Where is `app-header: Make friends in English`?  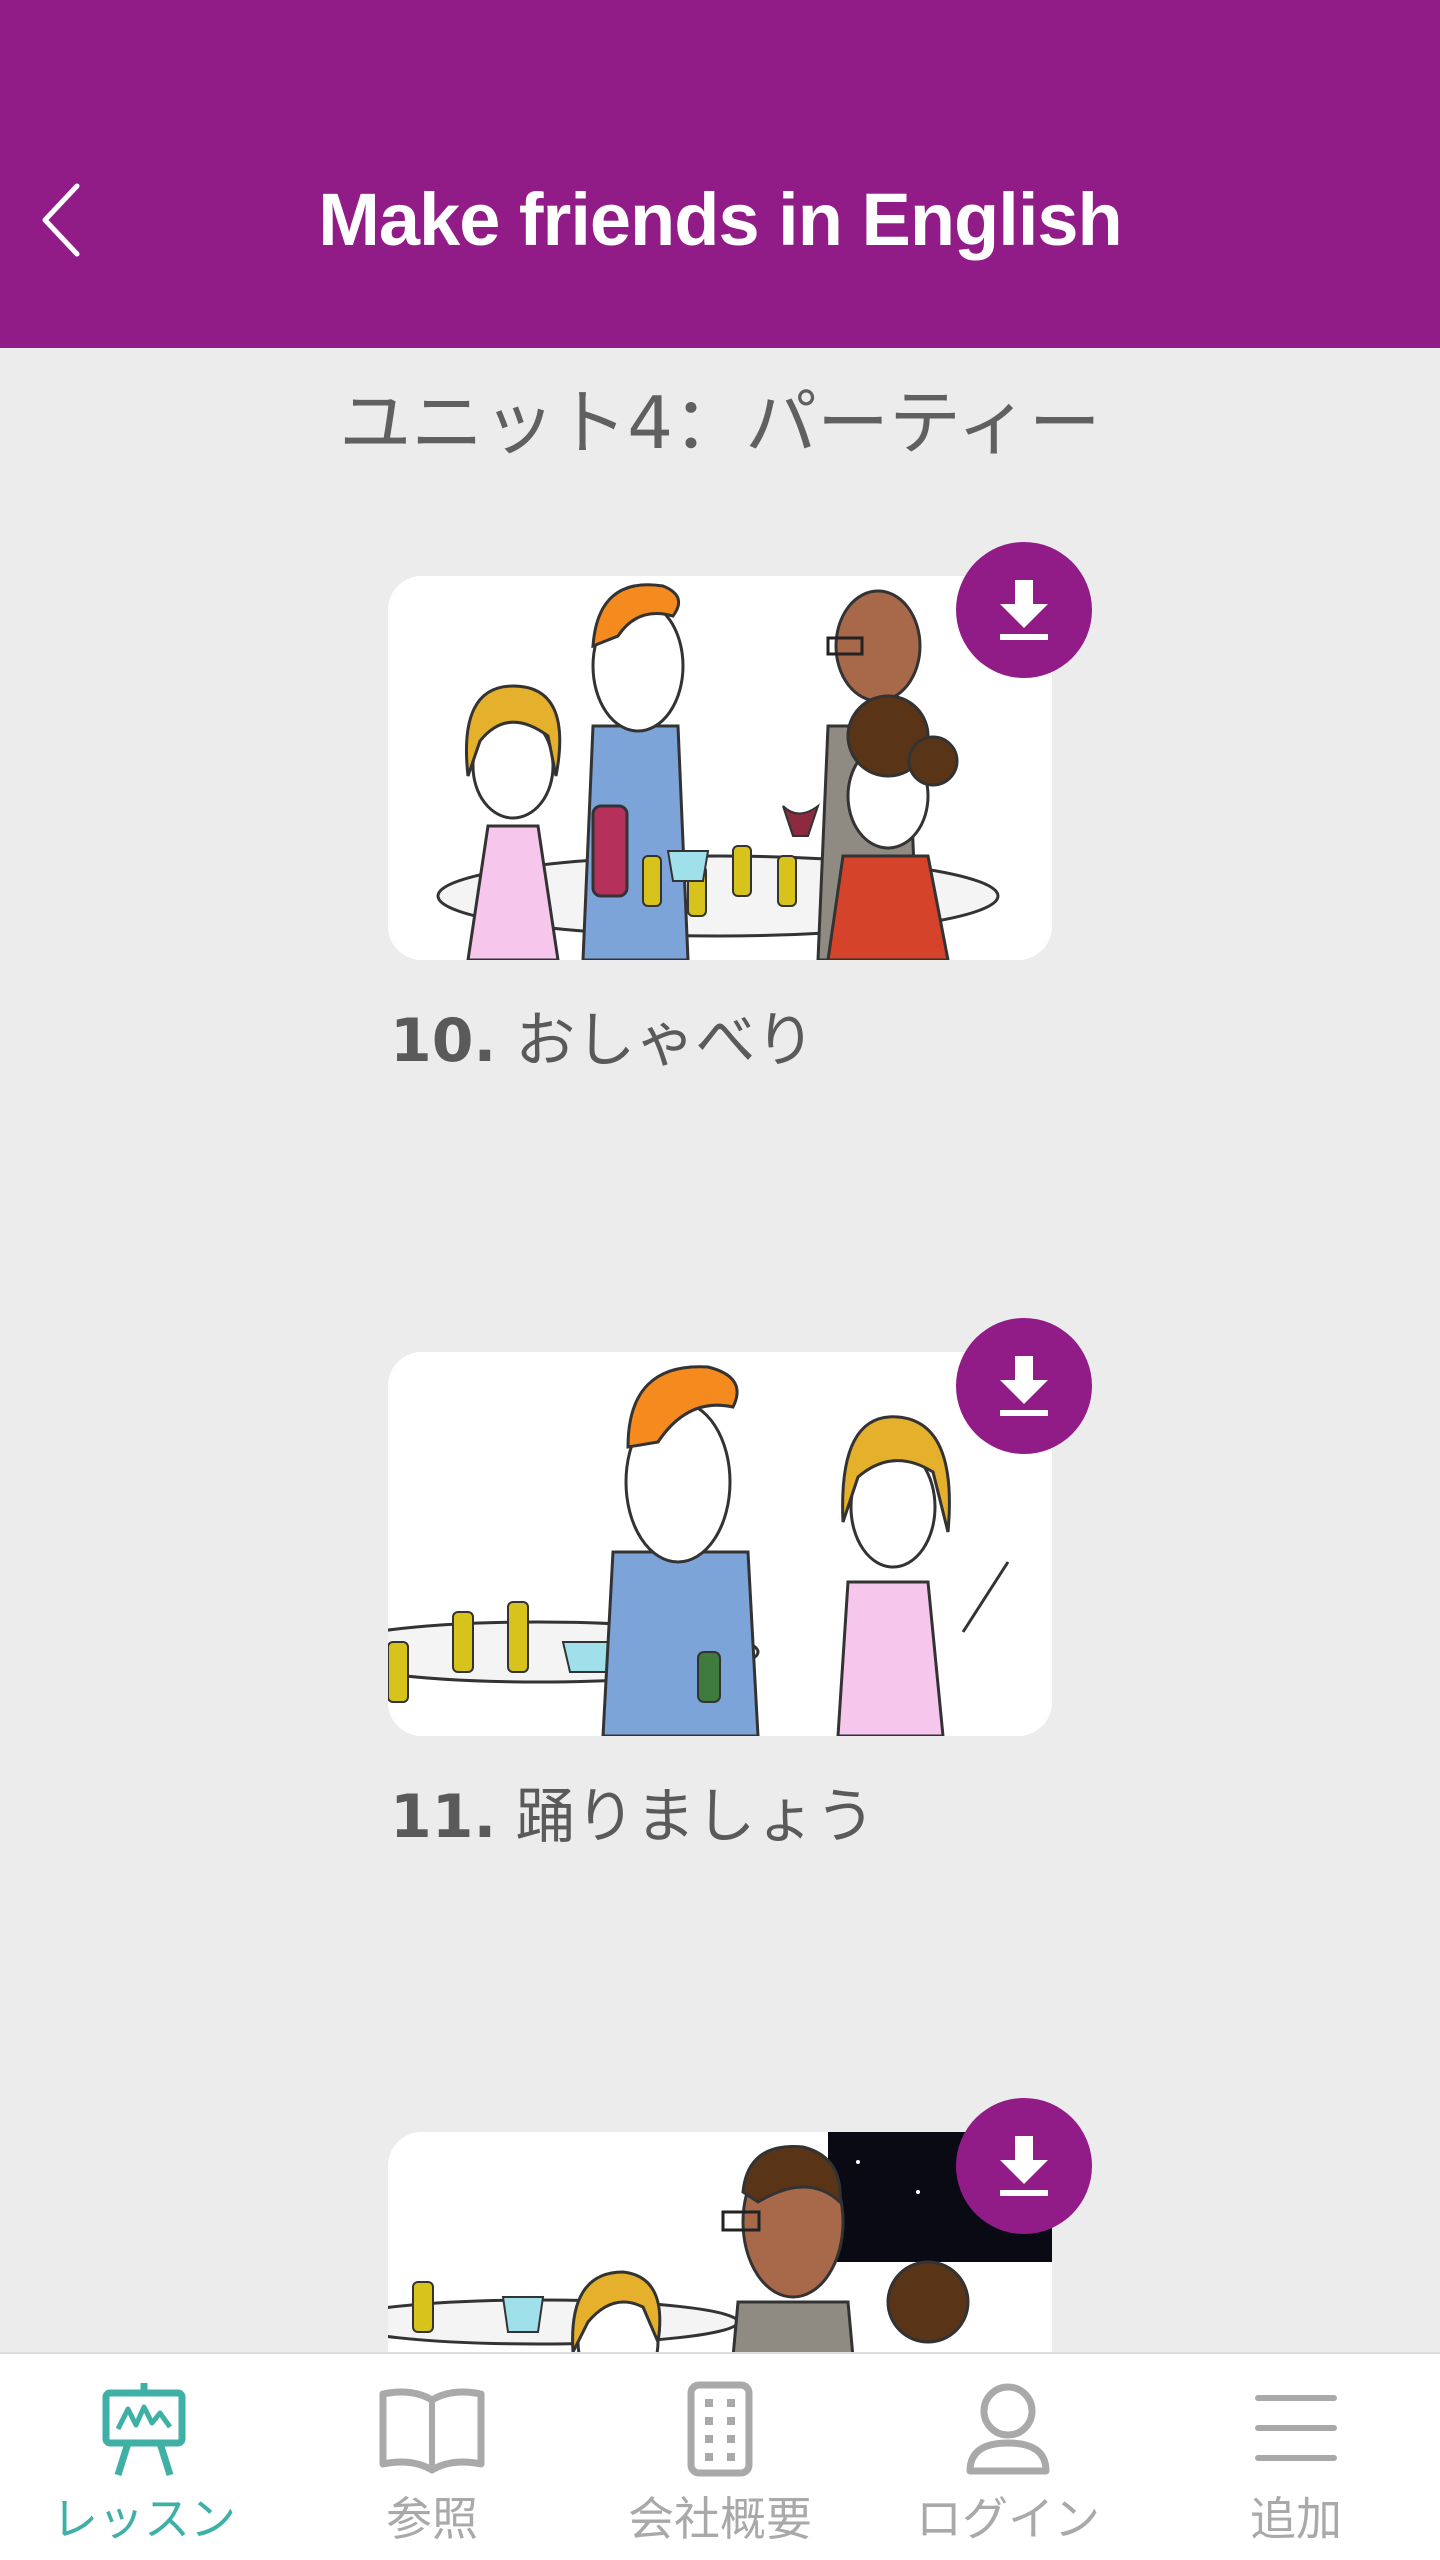 app-header: Make friends in English is located at coordinates (720, 174).